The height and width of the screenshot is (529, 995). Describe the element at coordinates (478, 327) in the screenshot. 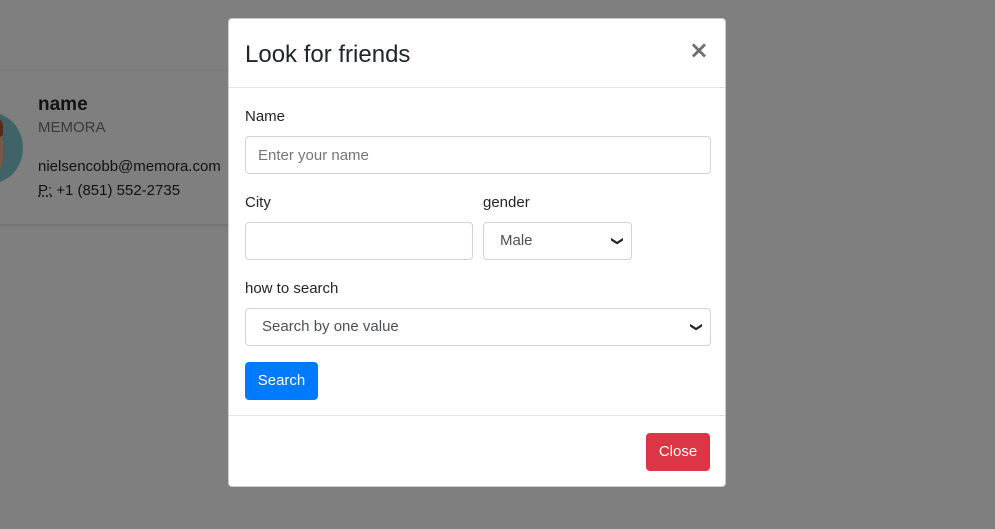

I see `search-mode-select: Search by one value ❯` at that location.